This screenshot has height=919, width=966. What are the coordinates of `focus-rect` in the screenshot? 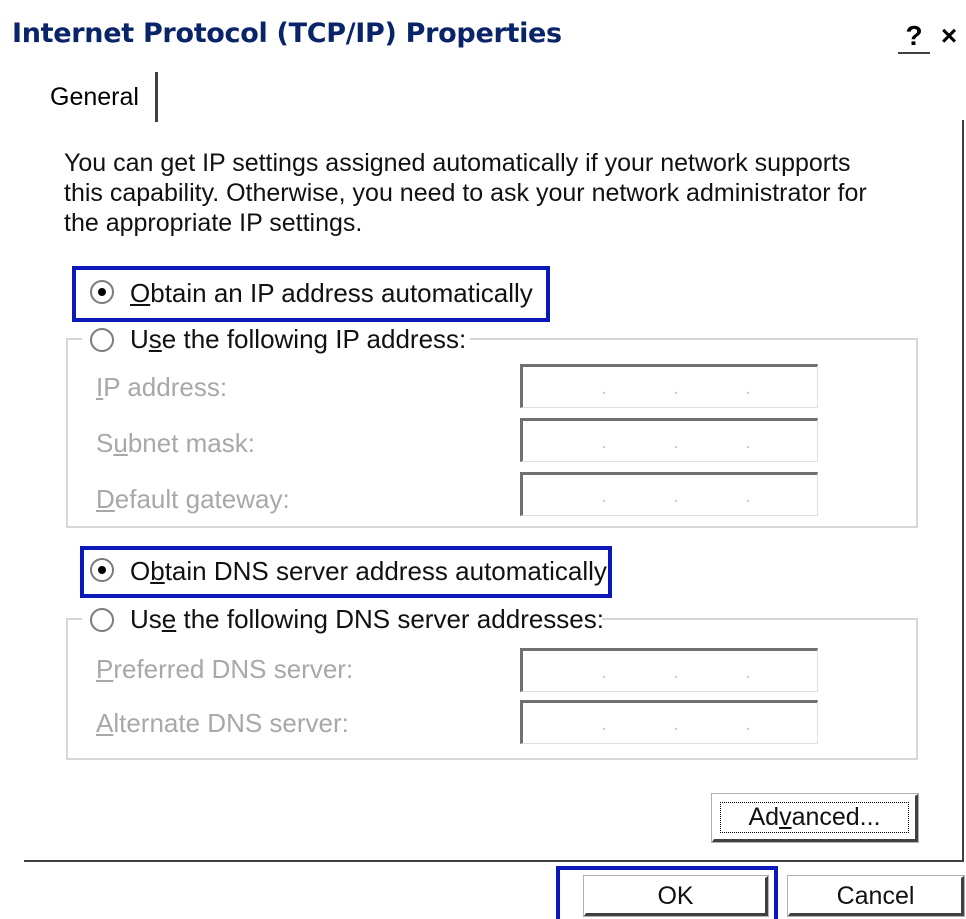 It's located at (814, 817).